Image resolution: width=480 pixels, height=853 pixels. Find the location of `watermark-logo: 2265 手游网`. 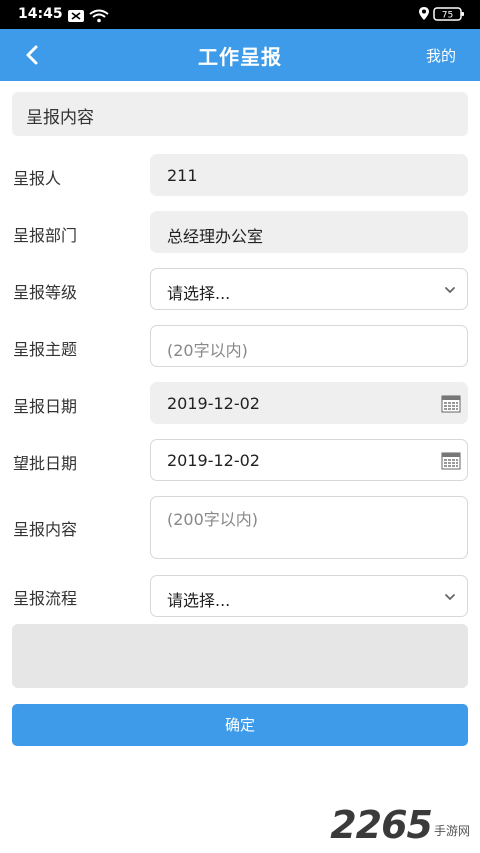

watermark-logo: 2265 手游网 is located at coordinates (400, 825).